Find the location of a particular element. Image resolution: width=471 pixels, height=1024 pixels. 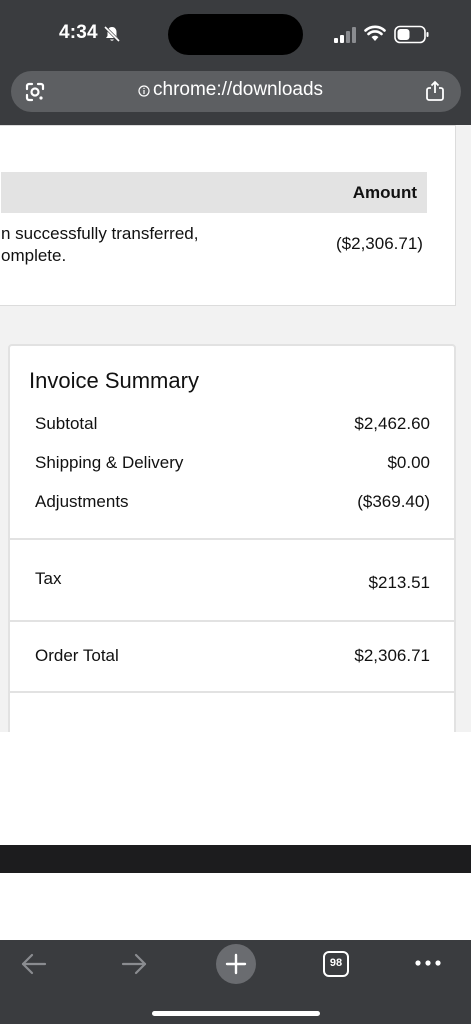

shipping-label: Shipping & Delivery is located at coordinates (109, 462).